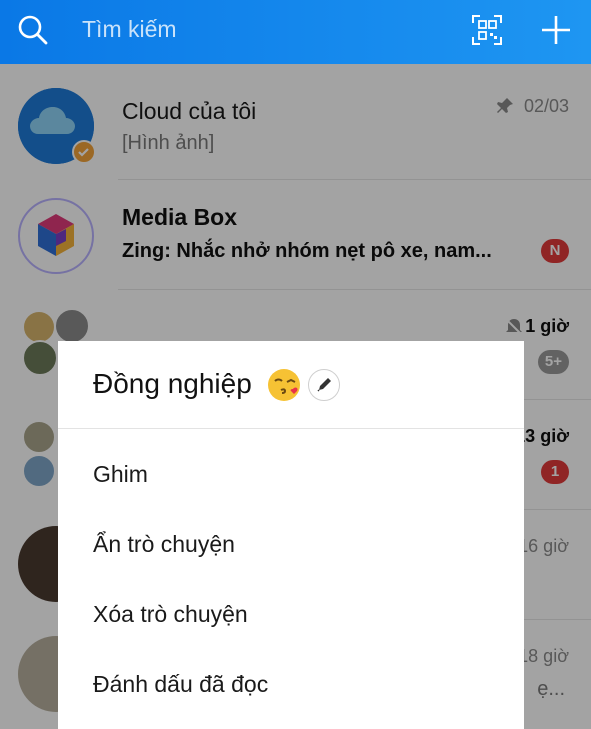  What do you see at coordinates (487, 30) in the screenshot?
I see `qr-code-icon` at bounding box center [487, 30].